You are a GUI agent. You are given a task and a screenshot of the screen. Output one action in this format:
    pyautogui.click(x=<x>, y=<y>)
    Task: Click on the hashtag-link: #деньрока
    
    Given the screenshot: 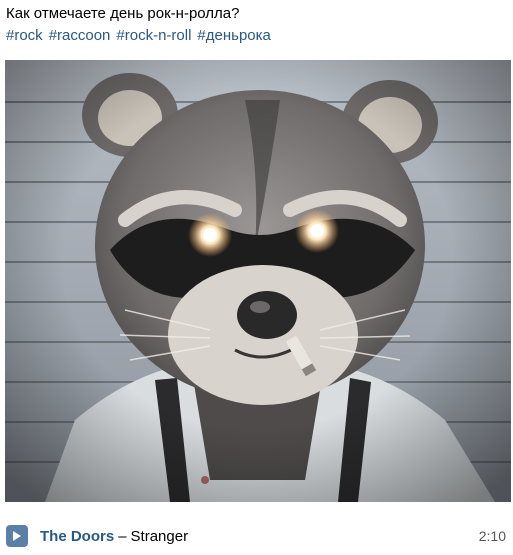 What is the action you would take?
    pyautogui.click(x=233, y=35)
    